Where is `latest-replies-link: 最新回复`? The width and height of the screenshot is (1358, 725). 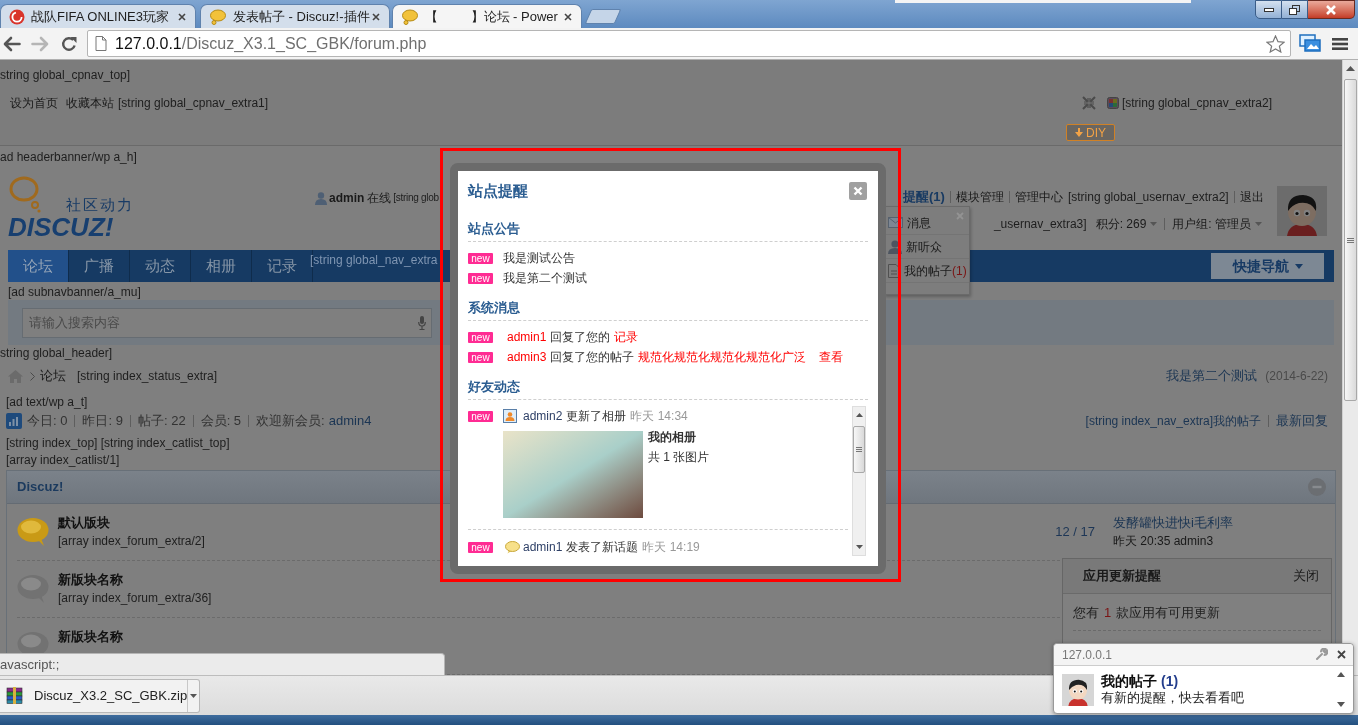 latest-replies-link: 最新回复 is located at coordinates (1302, 420).